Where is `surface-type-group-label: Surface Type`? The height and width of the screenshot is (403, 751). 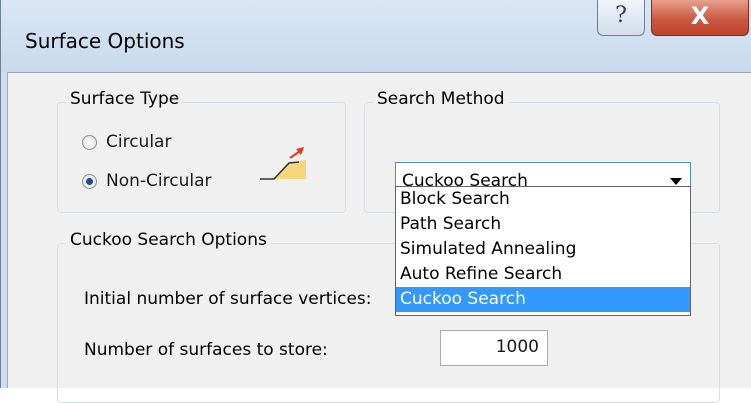 surface-type-group-label: Surface Type is located at coordinates (125, 99).